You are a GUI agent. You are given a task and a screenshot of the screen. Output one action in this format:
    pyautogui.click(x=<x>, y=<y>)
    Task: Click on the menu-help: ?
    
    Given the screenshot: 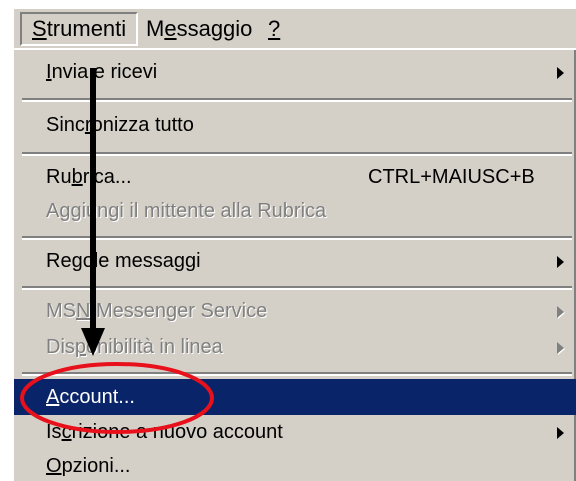 What is the action you would take?
    pyautogui.click(x=274, y=29)
    